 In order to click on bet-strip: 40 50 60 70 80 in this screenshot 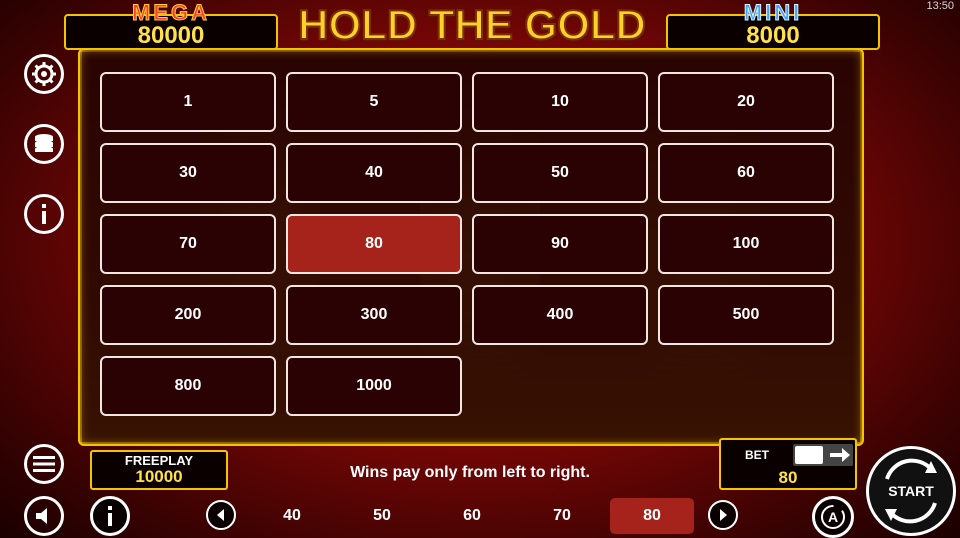, I will do `click(474, 516)`.